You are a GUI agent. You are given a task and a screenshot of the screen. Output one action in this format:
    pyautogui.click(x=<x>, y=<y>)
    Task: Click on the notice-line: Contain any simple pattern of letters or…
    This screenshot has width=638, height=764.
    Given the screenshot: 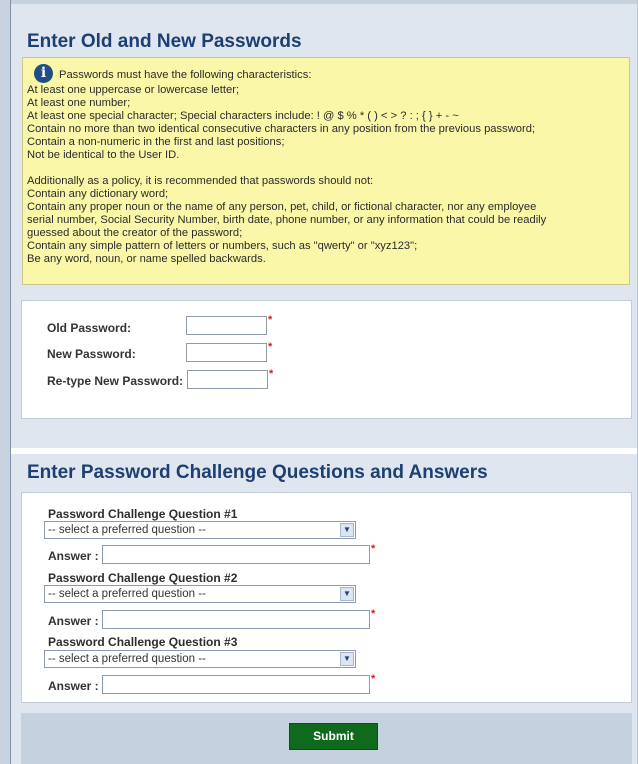 What is the action you would take?
    pyautogui.click(x=222, y=246)
    